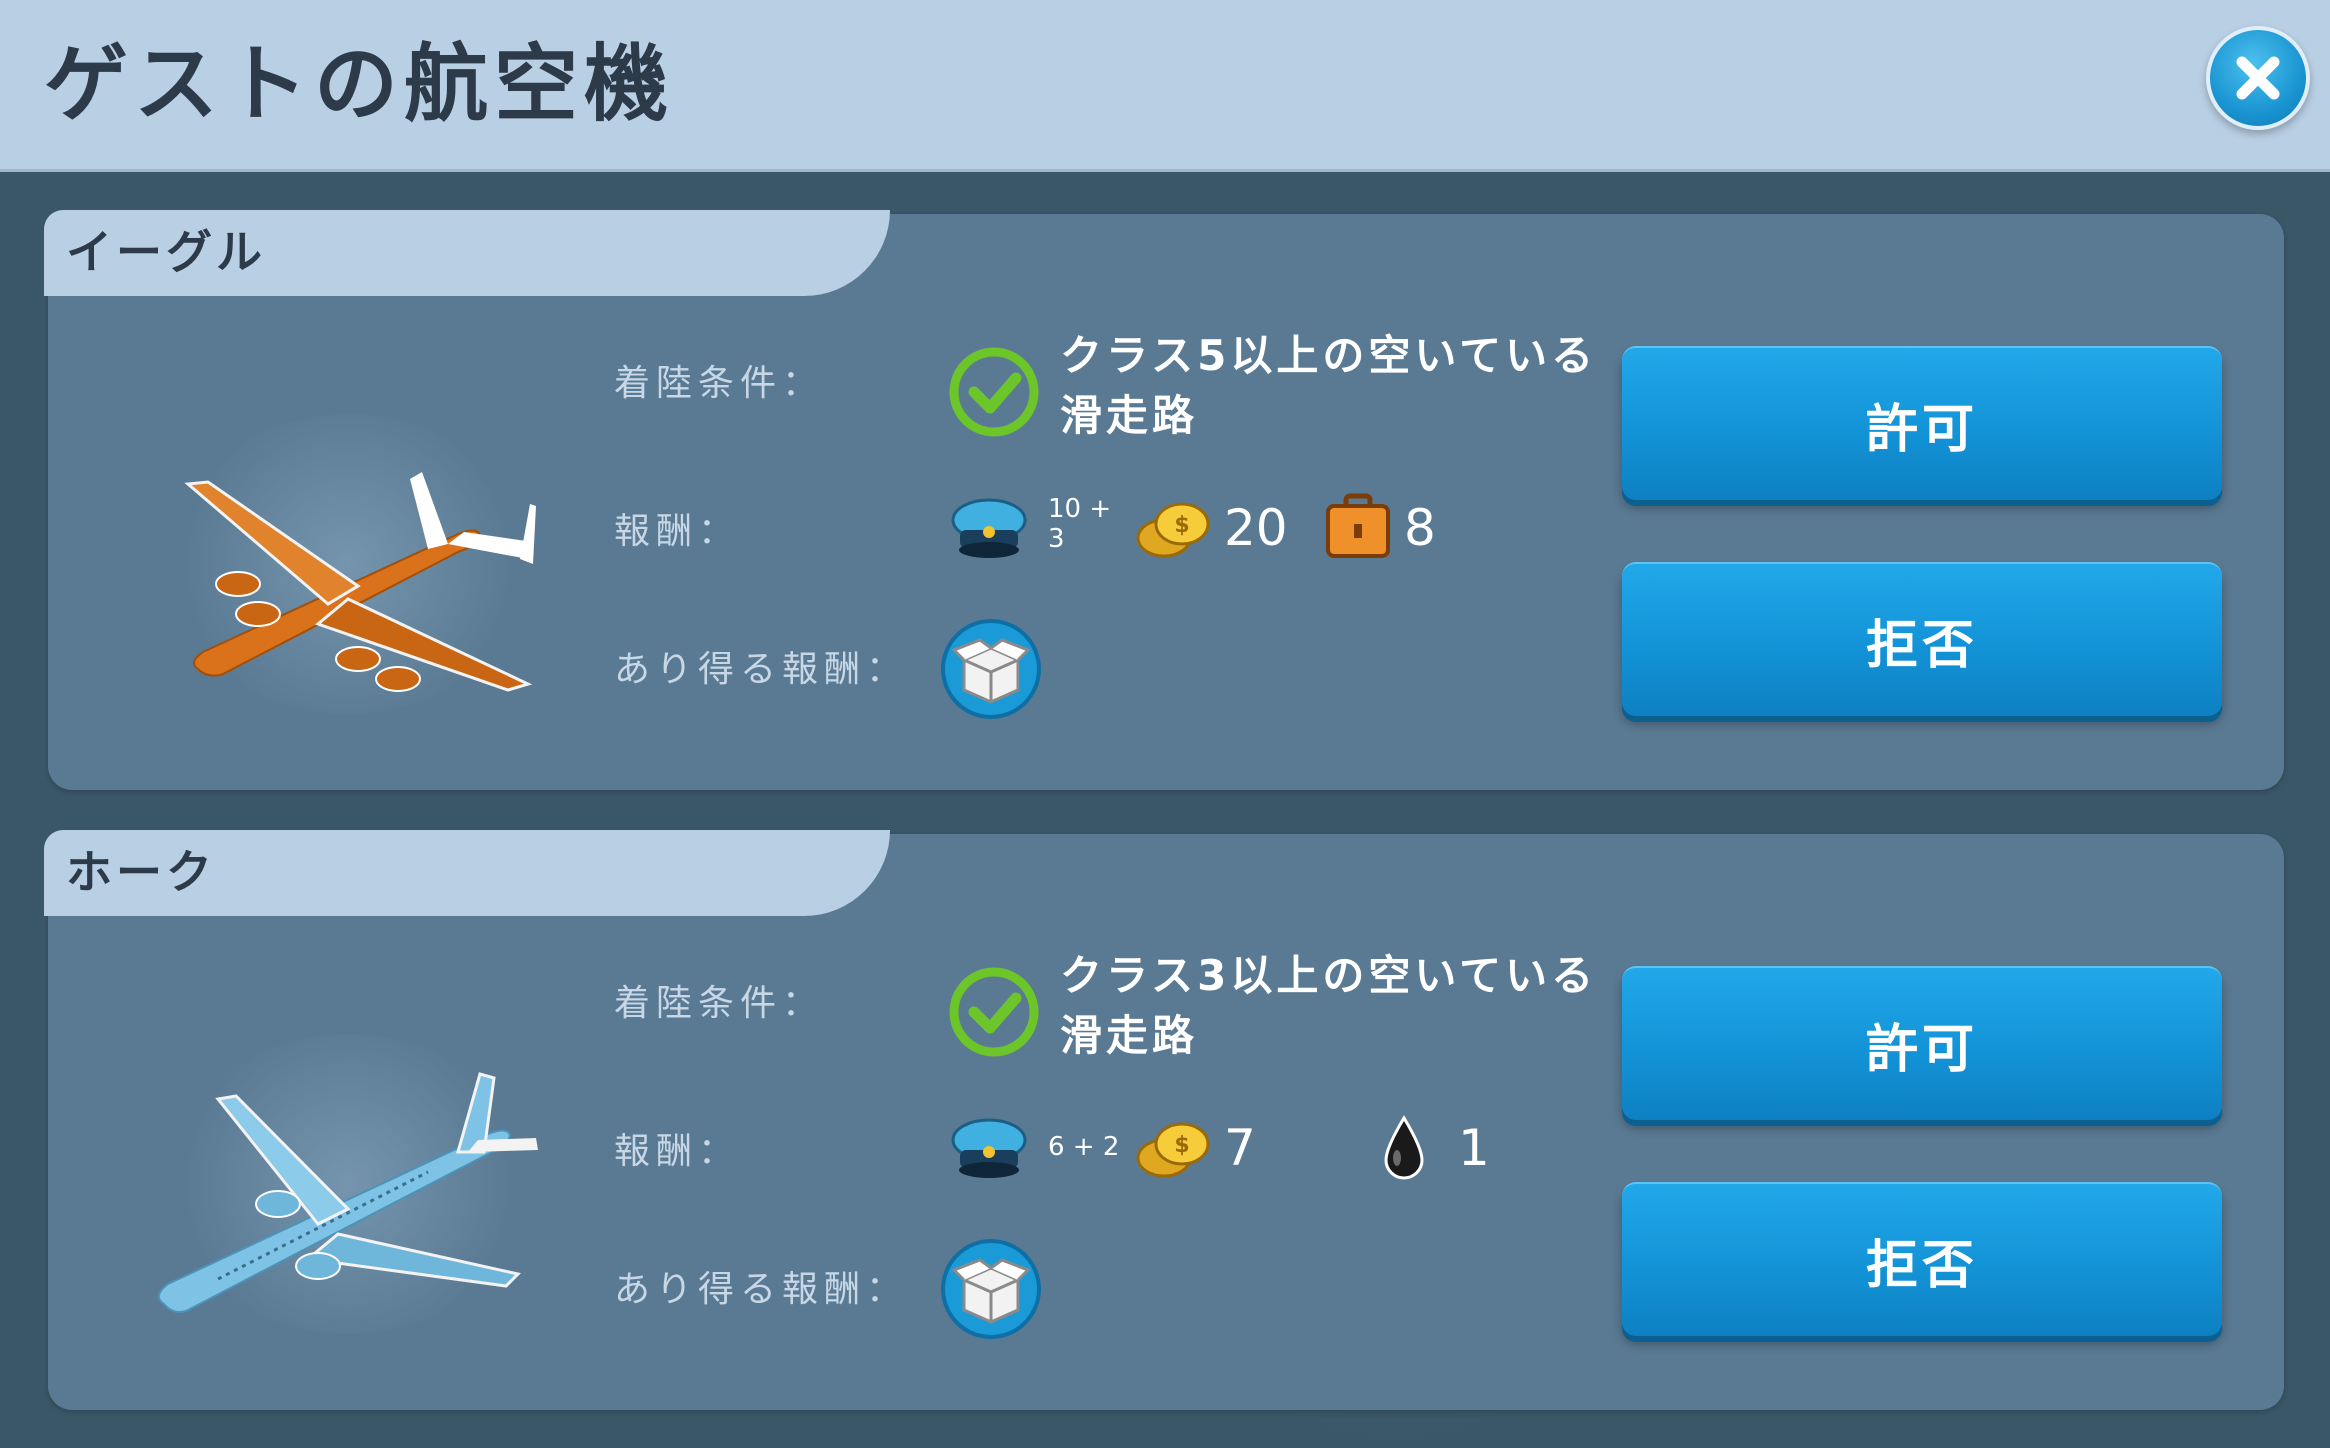  I want to click on plane-name: ホーク, so click(141, 872).